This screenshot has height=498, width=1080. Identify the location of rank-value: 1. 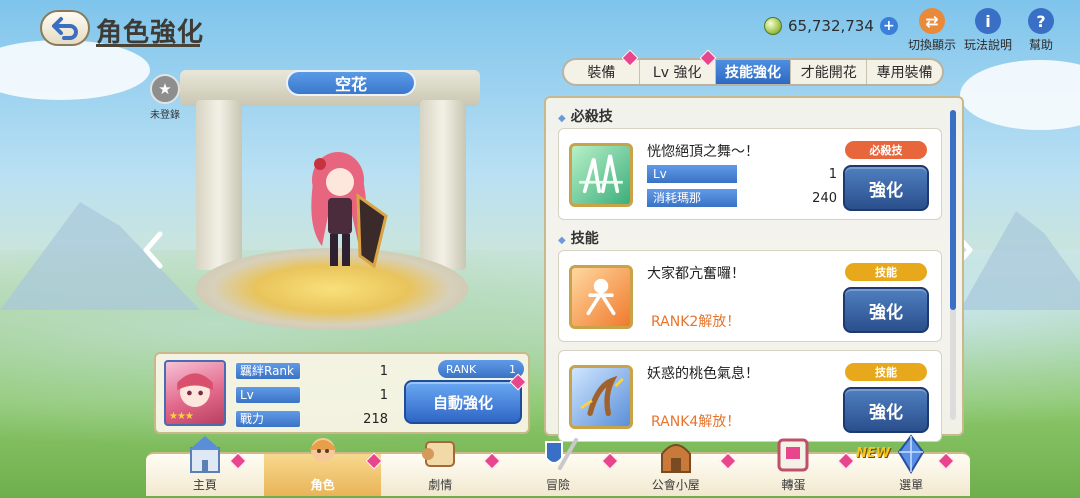
(512, 369).